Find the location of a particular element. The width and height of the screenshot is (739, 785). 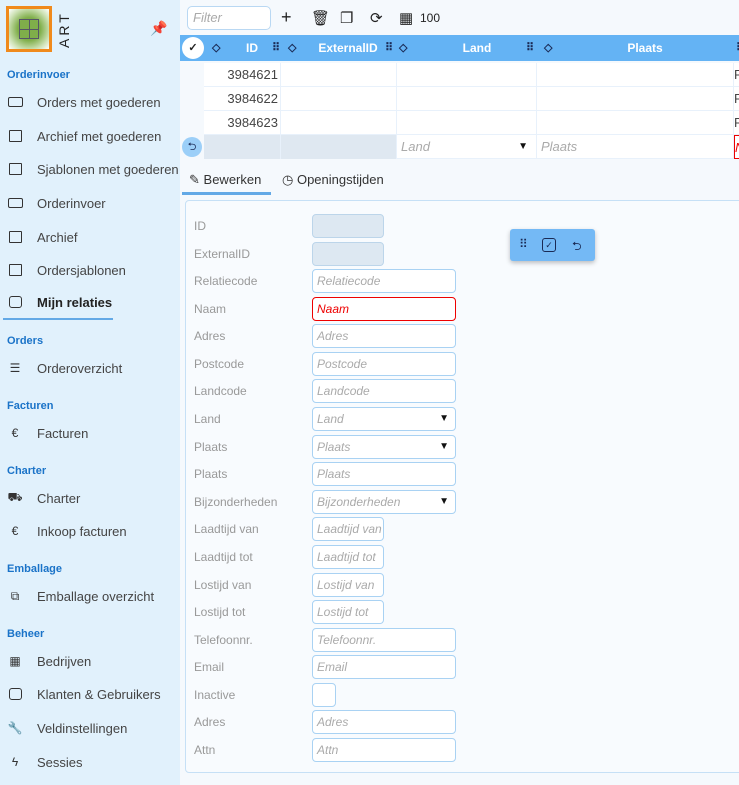

sidebar-item-label: Ordersjablonen is located at coordinates (81, 270).